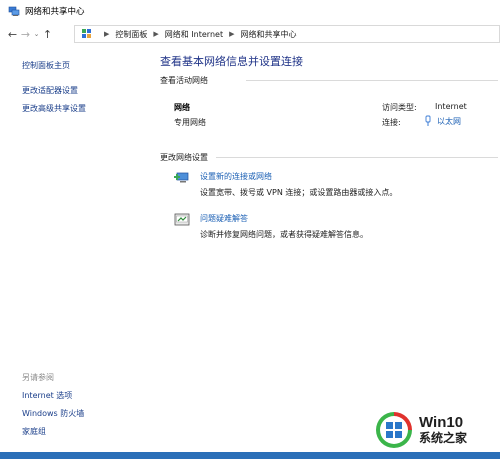  I want to click on access-type-value: Internet, so click(451, 106).